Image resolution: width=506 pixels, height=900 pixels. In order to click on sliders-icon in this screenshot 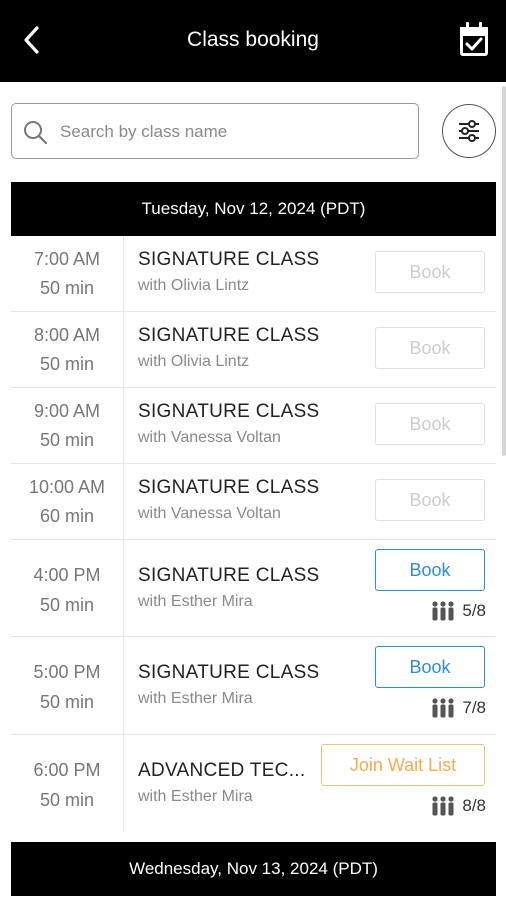, I will do `click(469, 131)`.